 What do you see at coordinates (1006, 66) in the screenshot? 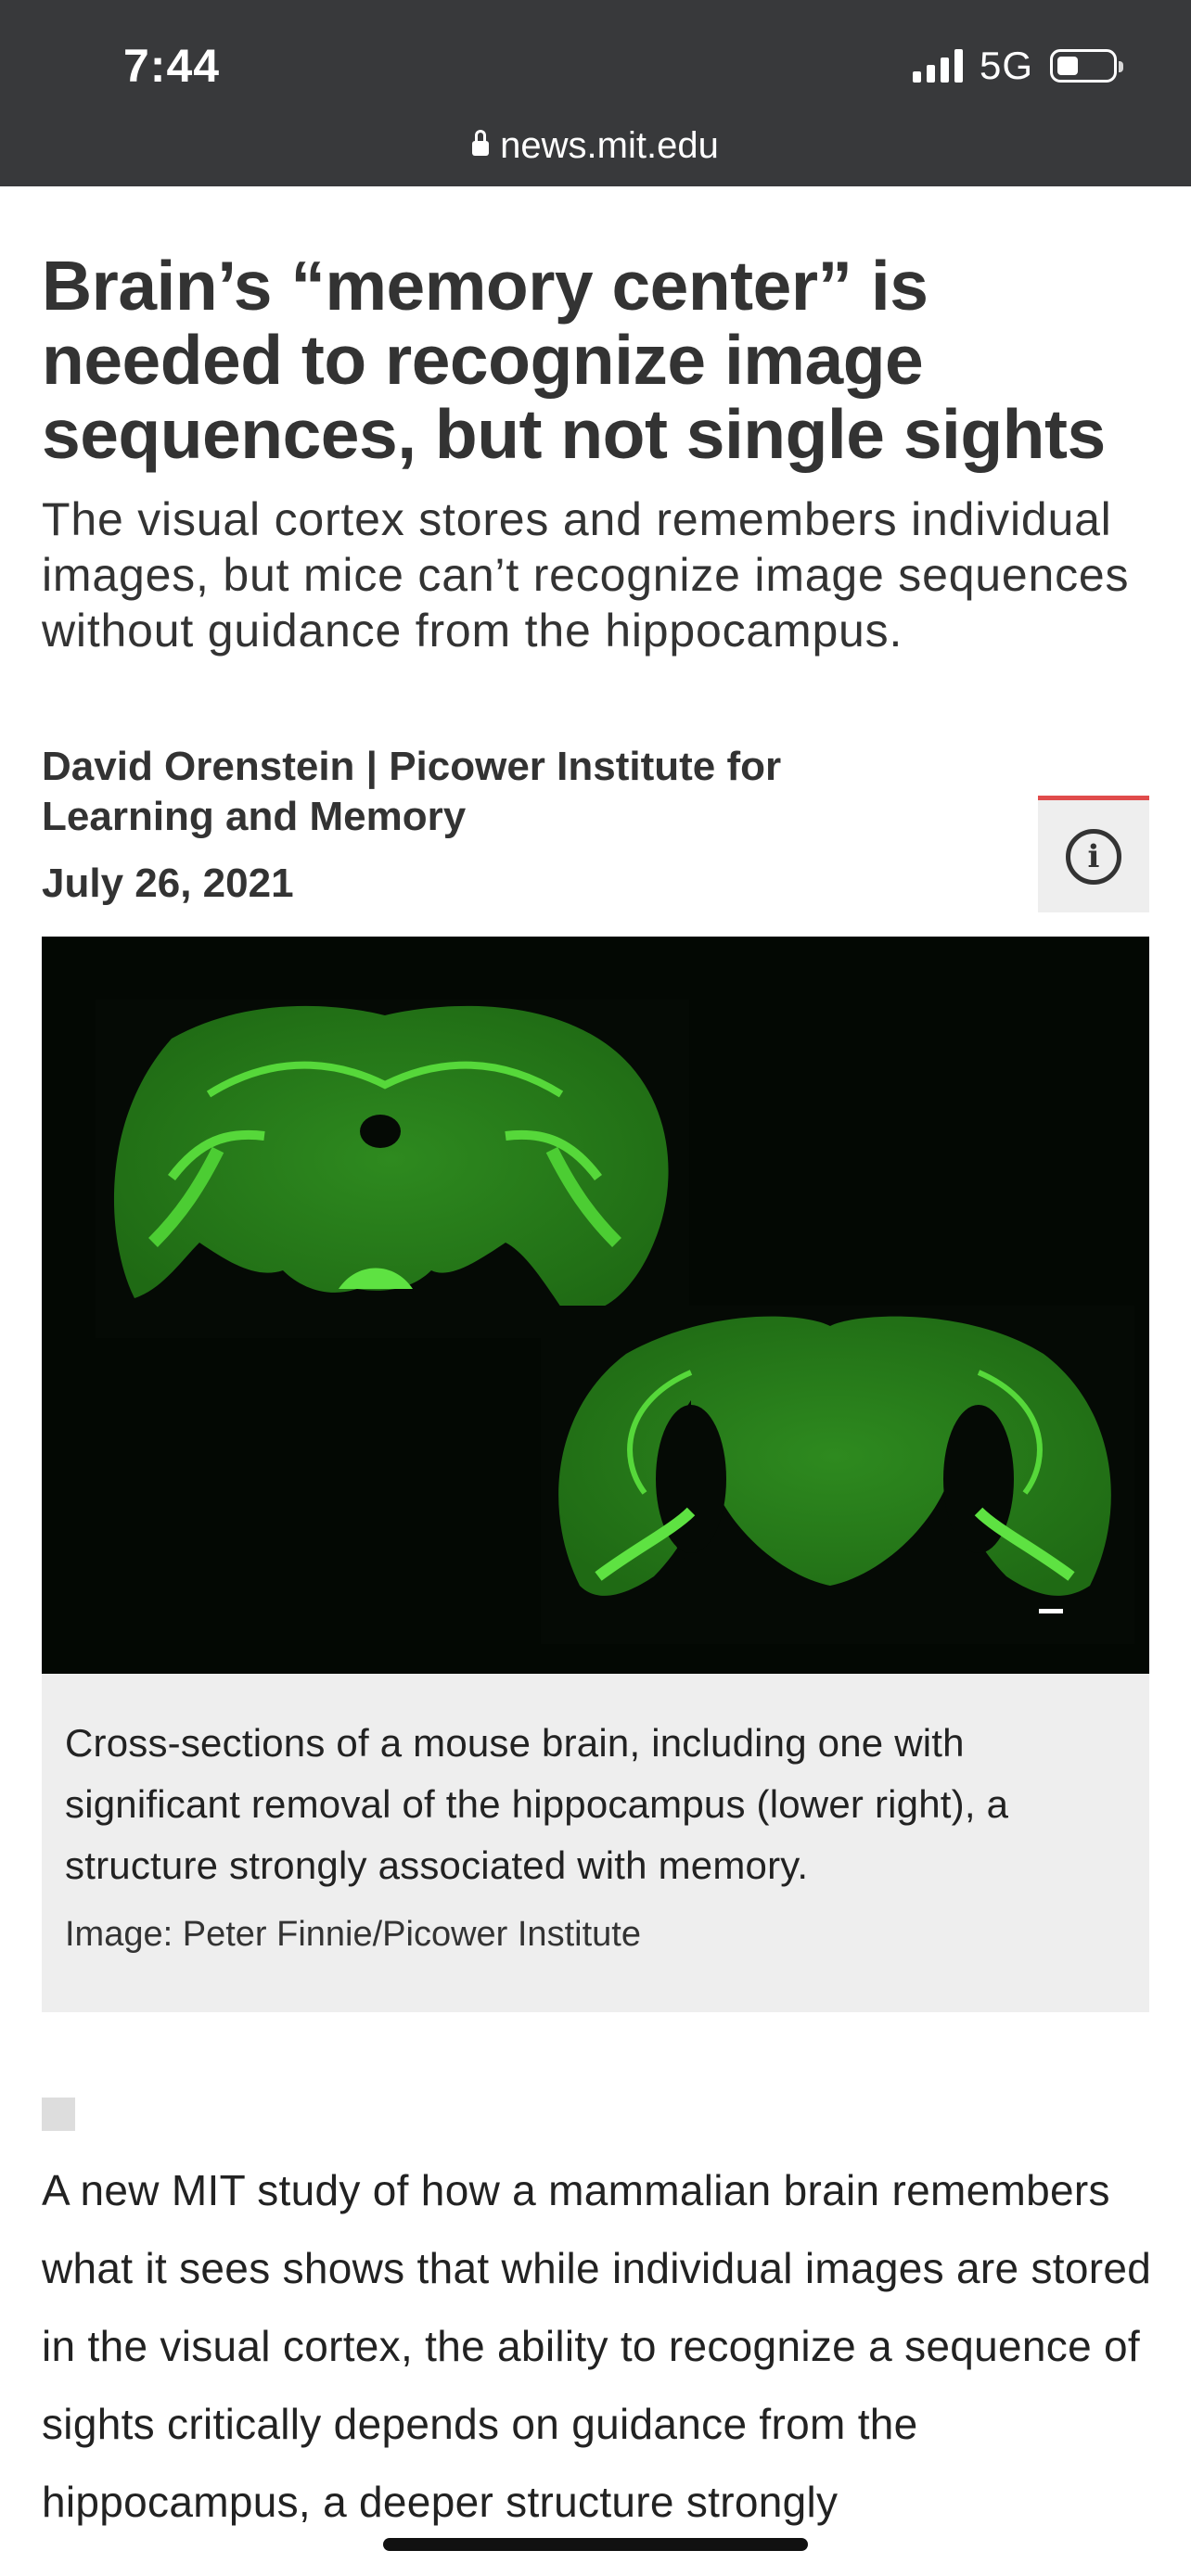
I see `network-type: 5G` at bounding box center [1006, 66].